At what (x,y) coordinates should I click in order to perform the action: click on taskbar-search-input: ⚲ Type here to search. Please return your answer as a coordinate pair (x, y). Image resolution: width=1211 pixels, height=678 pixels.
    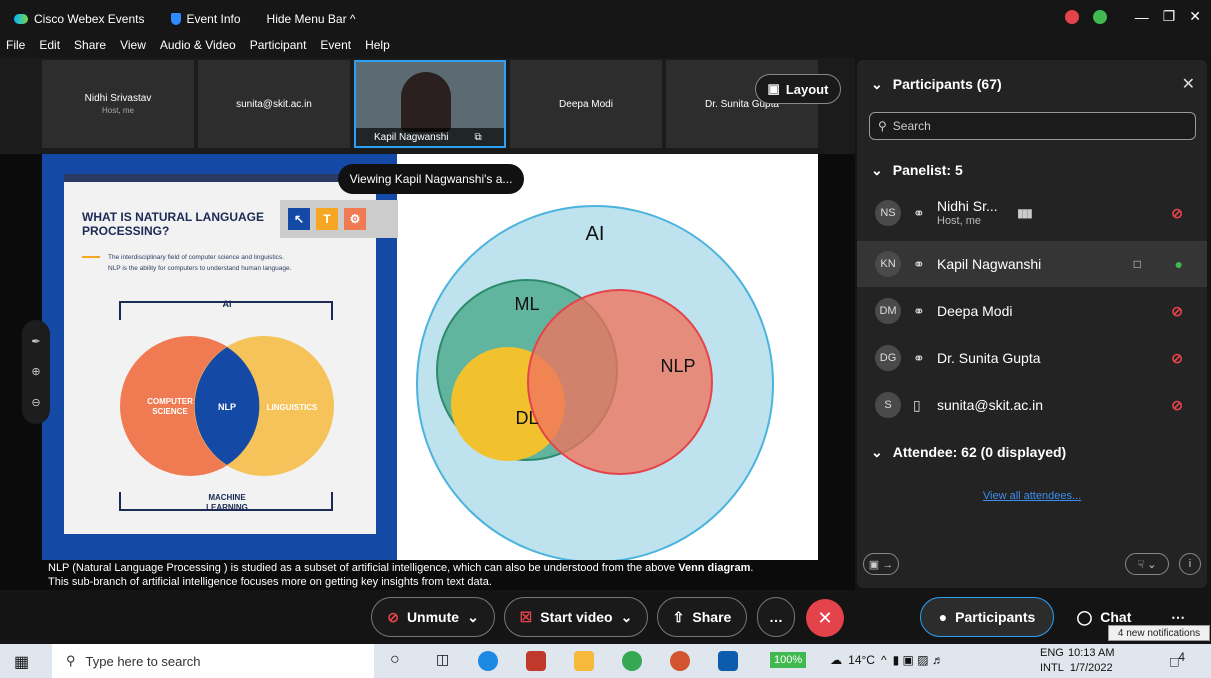
    Looking at the image, I should click on (213, 661).